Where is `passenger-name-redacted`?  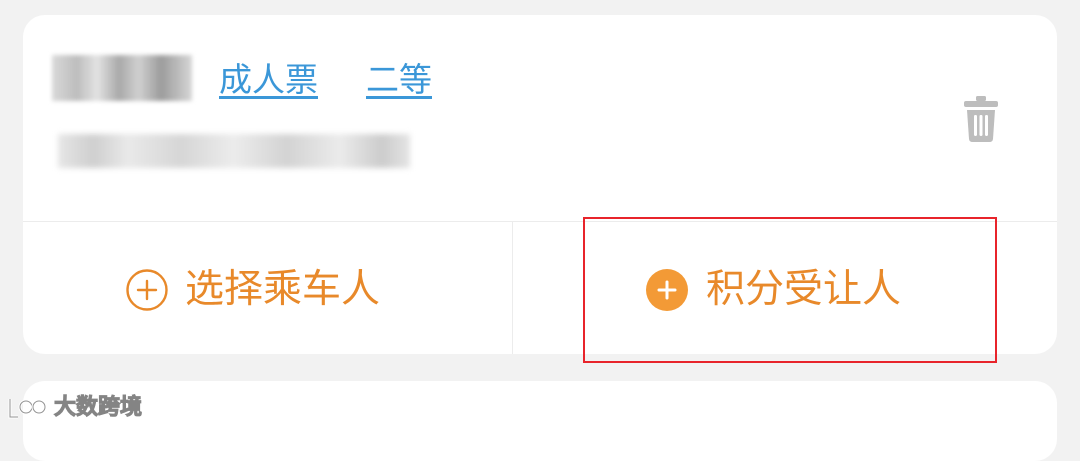 passenger-name-redacted is located at coordinates (122, 78).